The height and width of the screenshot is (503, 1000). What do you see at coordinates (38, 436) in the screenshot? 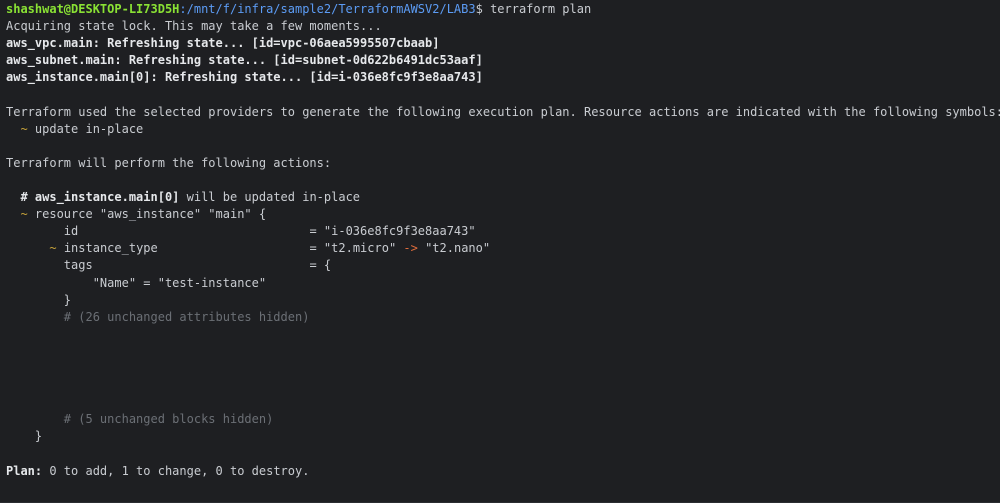
I see `resource-close-brace: }` at bounding box center [38, 436].